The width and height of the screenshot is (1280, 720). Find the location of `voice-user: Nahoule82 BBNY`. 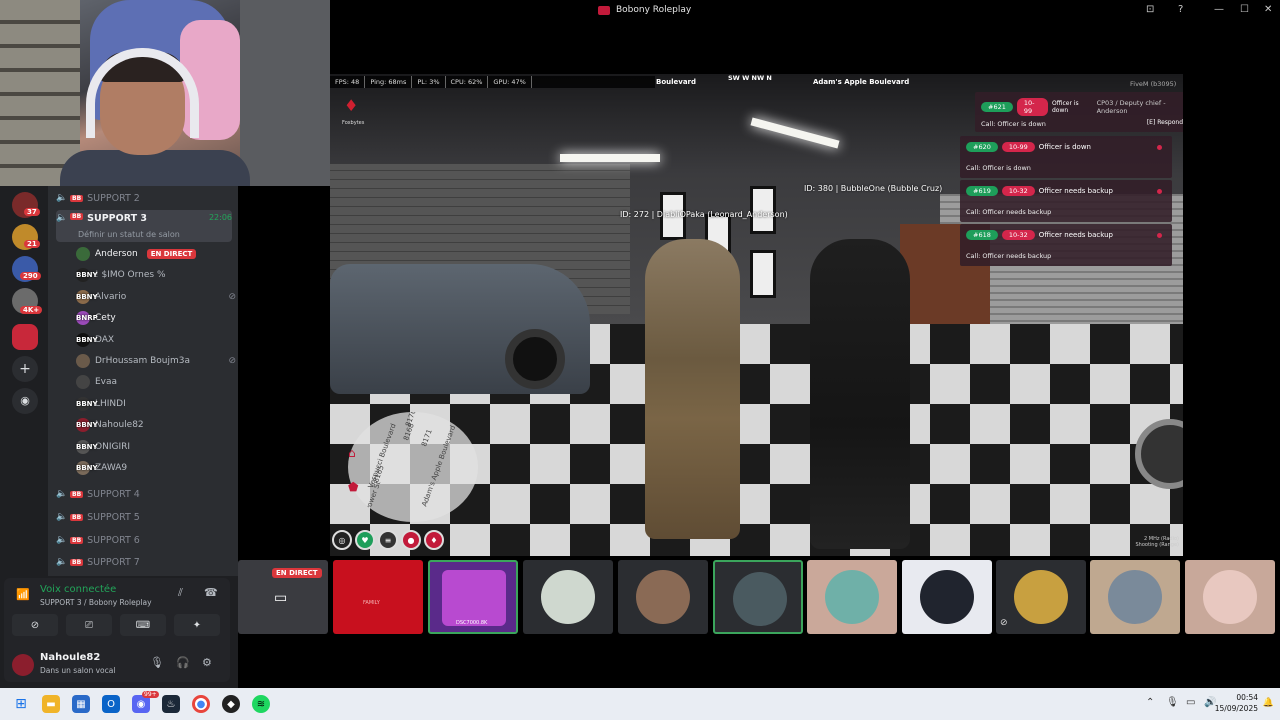

voice-user: Nahoule82 BBNY is located at coordinates (156, 425).